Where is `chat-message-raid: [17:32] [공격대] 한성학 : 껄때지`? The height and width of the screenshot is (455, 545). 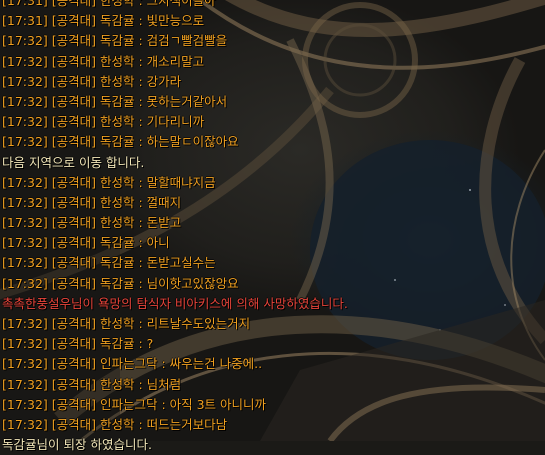
chat-message-raid: [17:32] [공격대] 한성학 : 껄때지 is located at coordinates (92, 202).